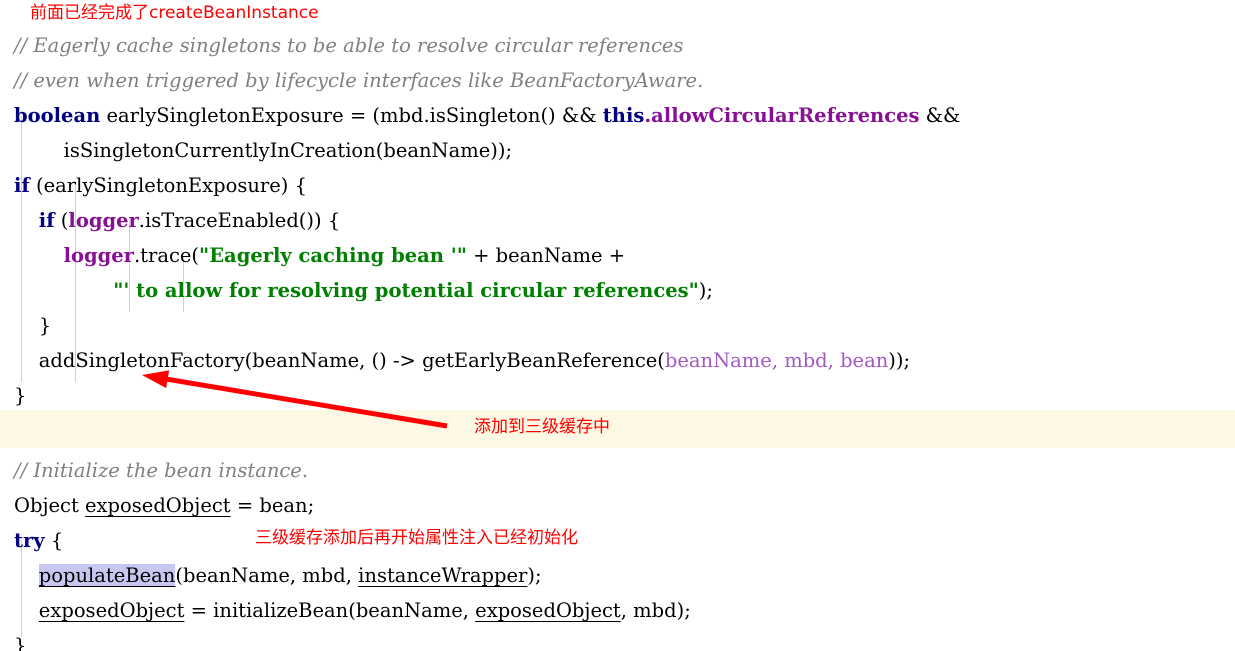 Image resolution: width=1235 pixels, height=651 pixels. What do you see at coordinates (416, 538) in the screenshot?
I see `annot-populate: 三级缓存添加后再开始属性注入已经初始化` at bounding box center [416, 538].